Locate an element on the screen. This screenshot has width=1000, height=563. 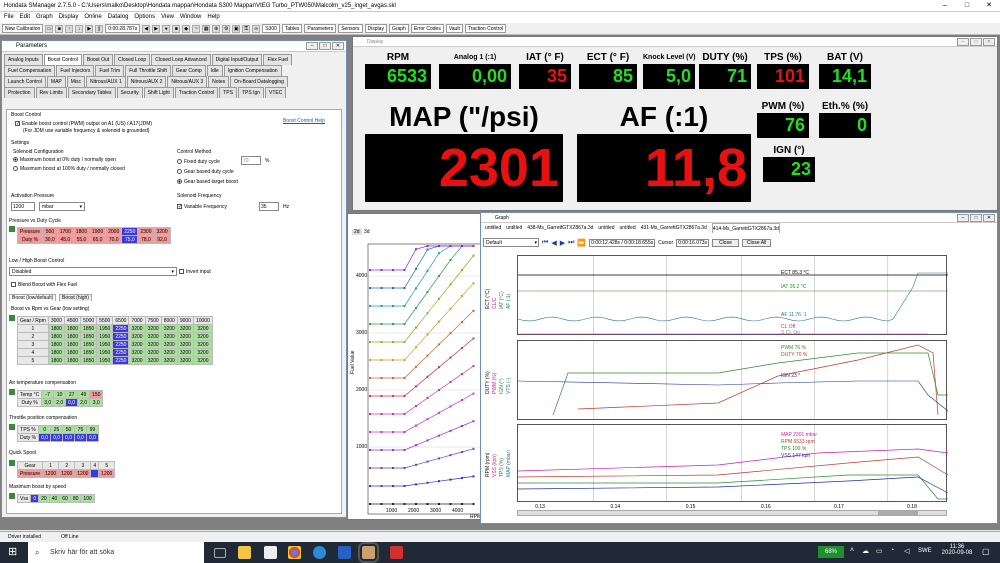
table-cell: 99 is located at coordinates (92, 429).